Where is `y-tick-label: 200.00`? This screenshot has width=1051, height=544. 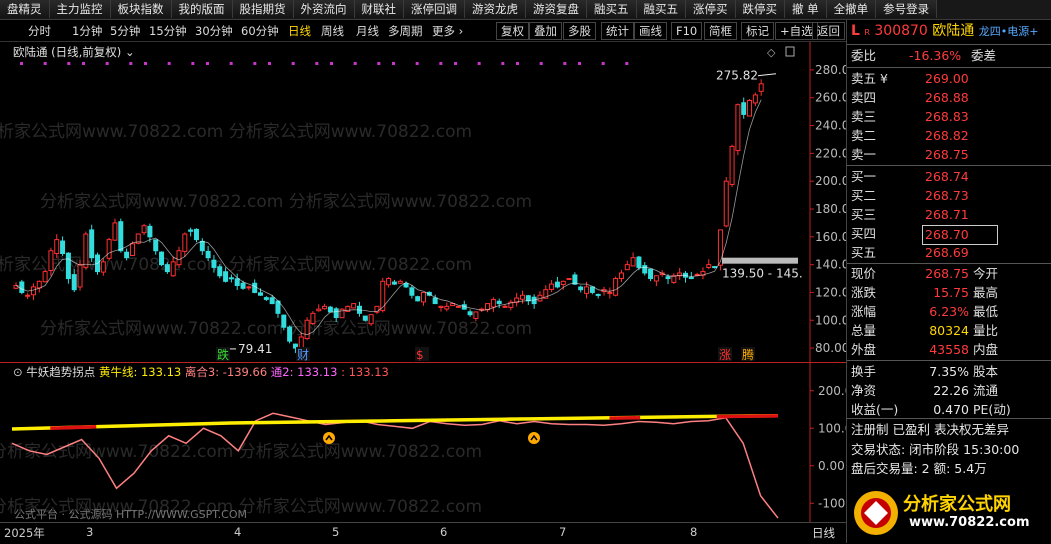 y-tick-label: 200.00 is located at coordinates (832, 391).